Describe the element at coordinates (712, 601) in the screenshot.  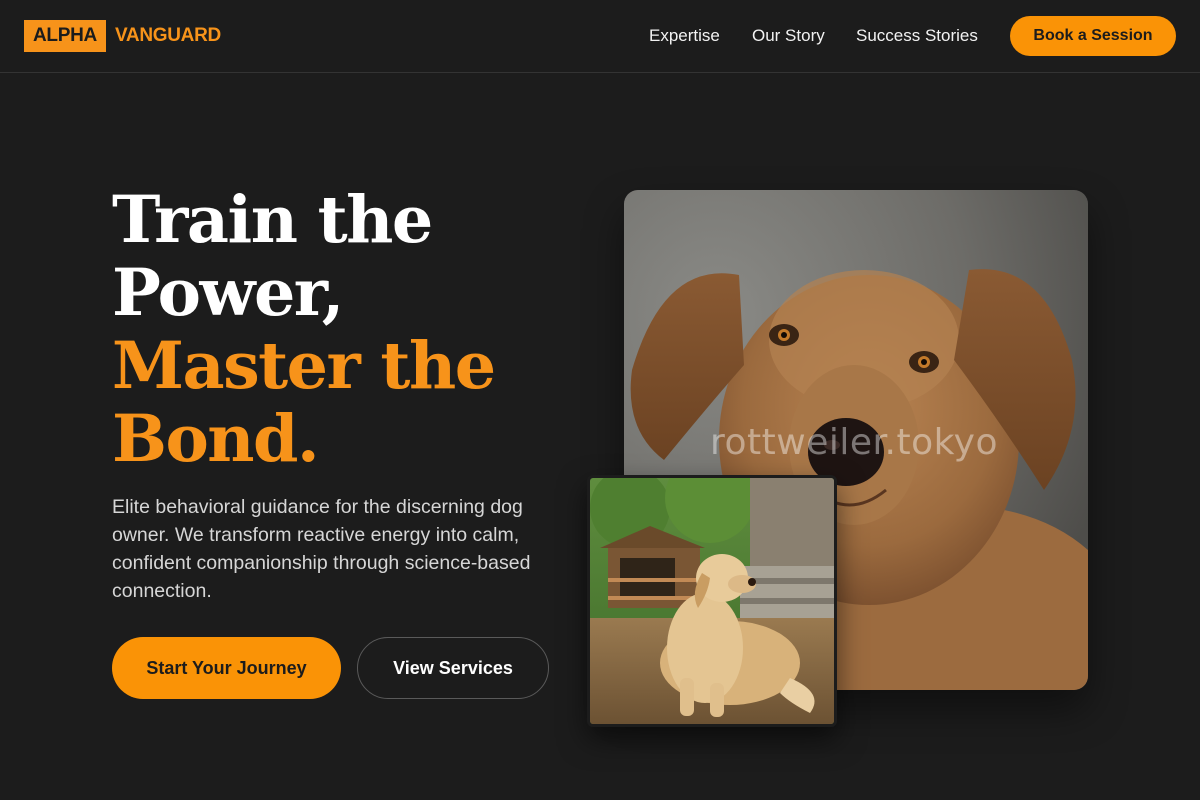
I see `golden-retriever-image` at that location.